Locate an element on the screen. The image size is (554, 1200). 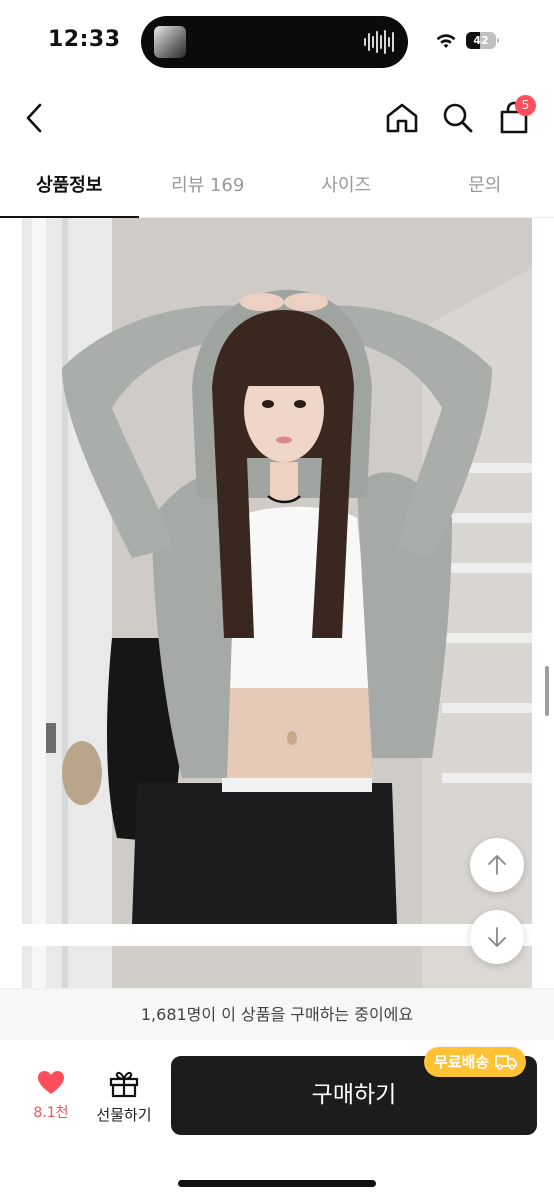
search-button is located at coordinates (458, 118).